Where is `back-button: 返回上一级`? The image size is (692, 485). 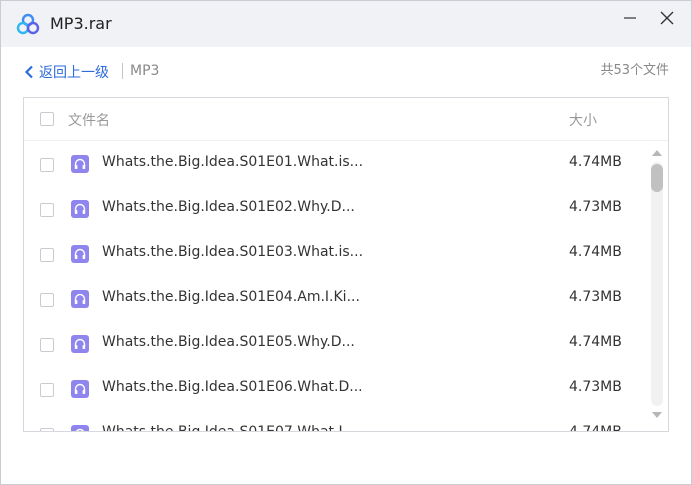 back-button: 返回上一级 is located at coordinates (66, 72).